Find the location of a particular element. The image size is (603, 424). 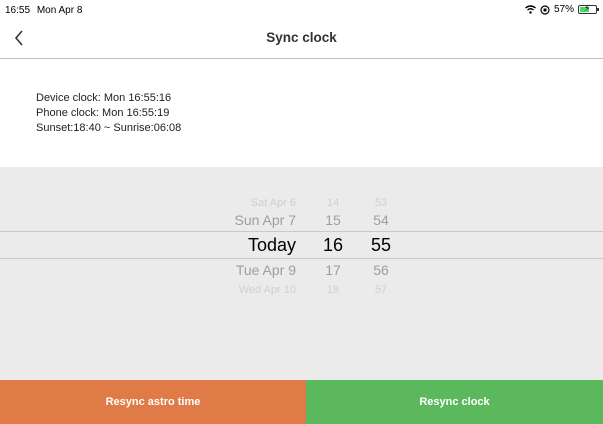

status-bar: 16:55 Mon Apr 8 57% ⚡ is located at coordinates (301, 10).